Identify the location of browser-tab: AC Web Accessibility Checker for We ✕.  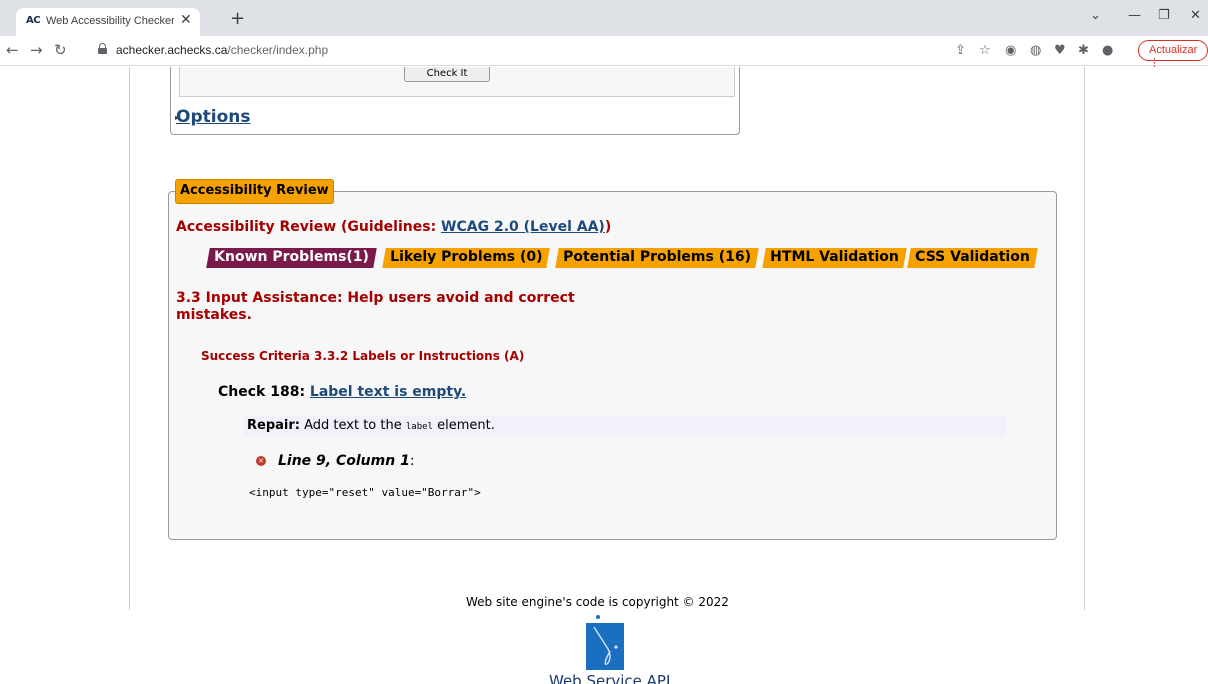
(108, 22).